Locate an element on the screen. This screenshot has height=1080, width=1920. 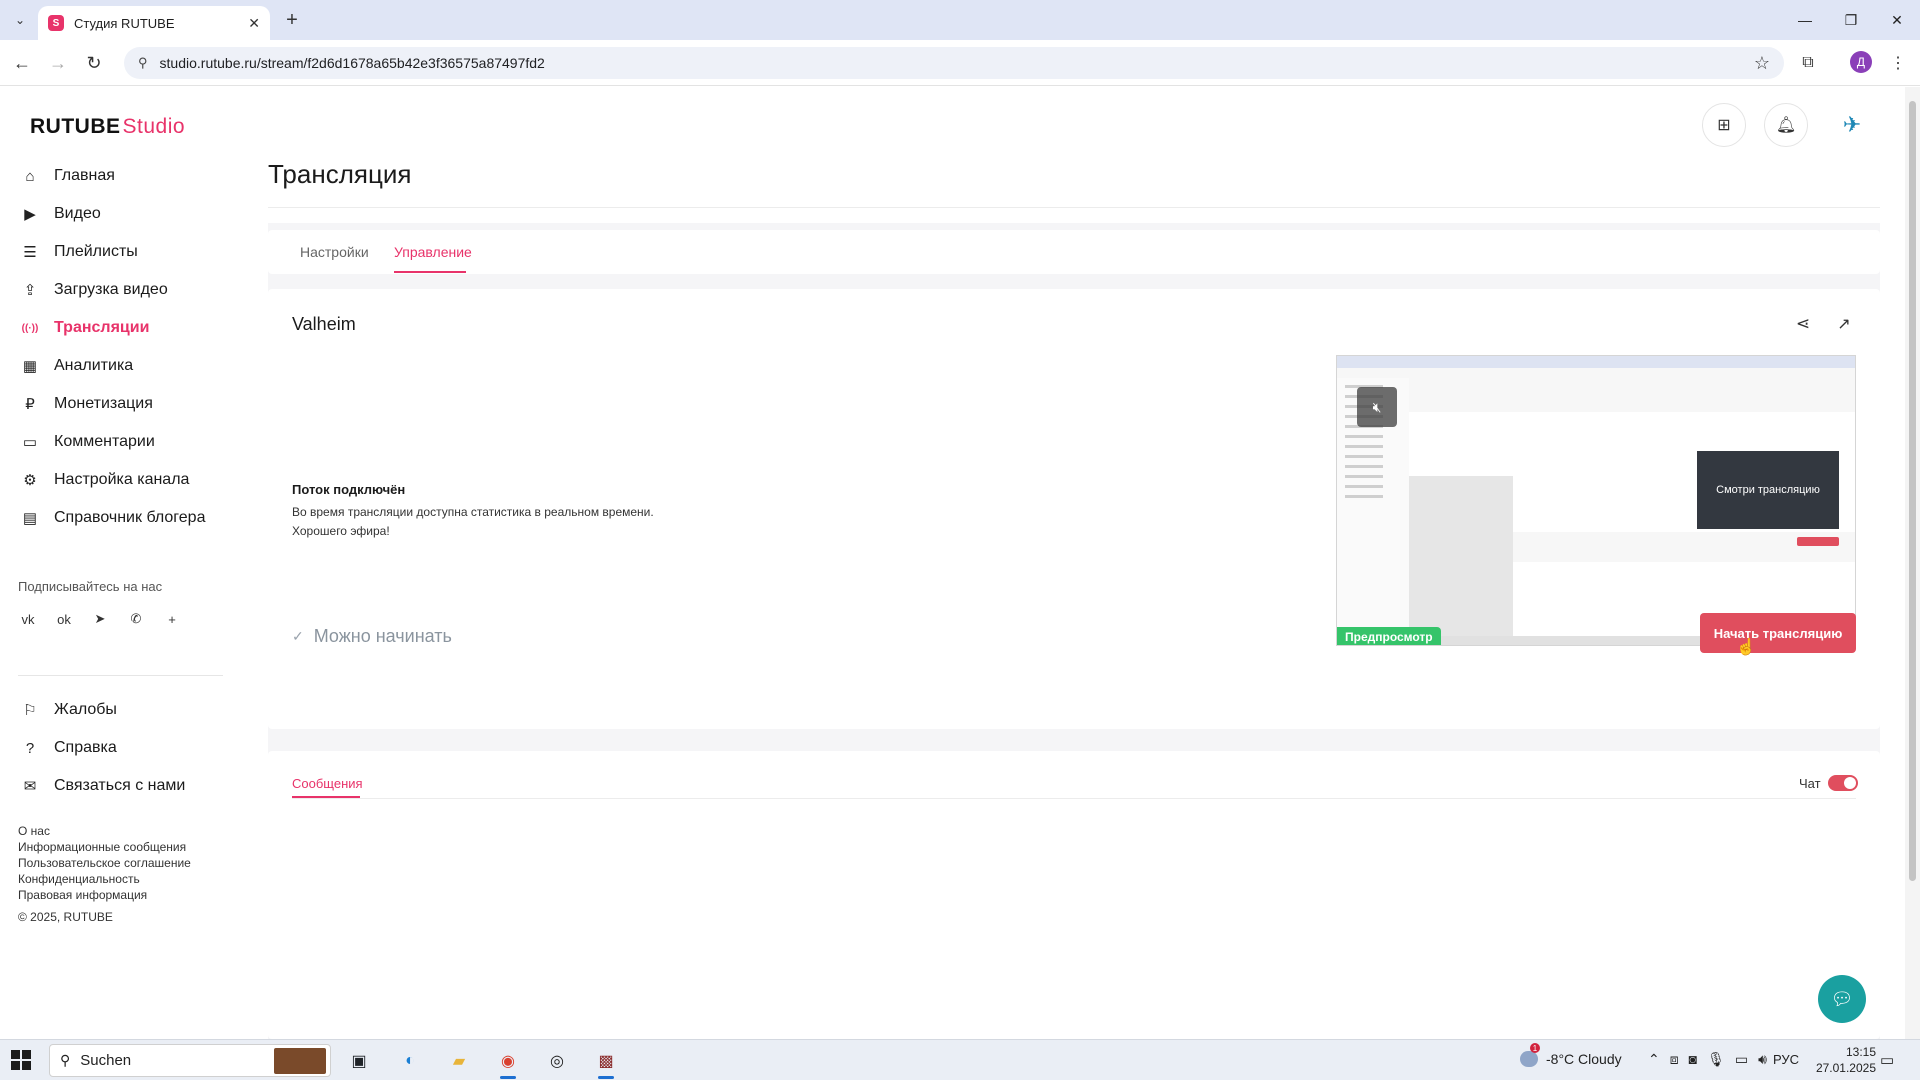
clock-time: 13:15 is located at coordinates (1860, 1052).